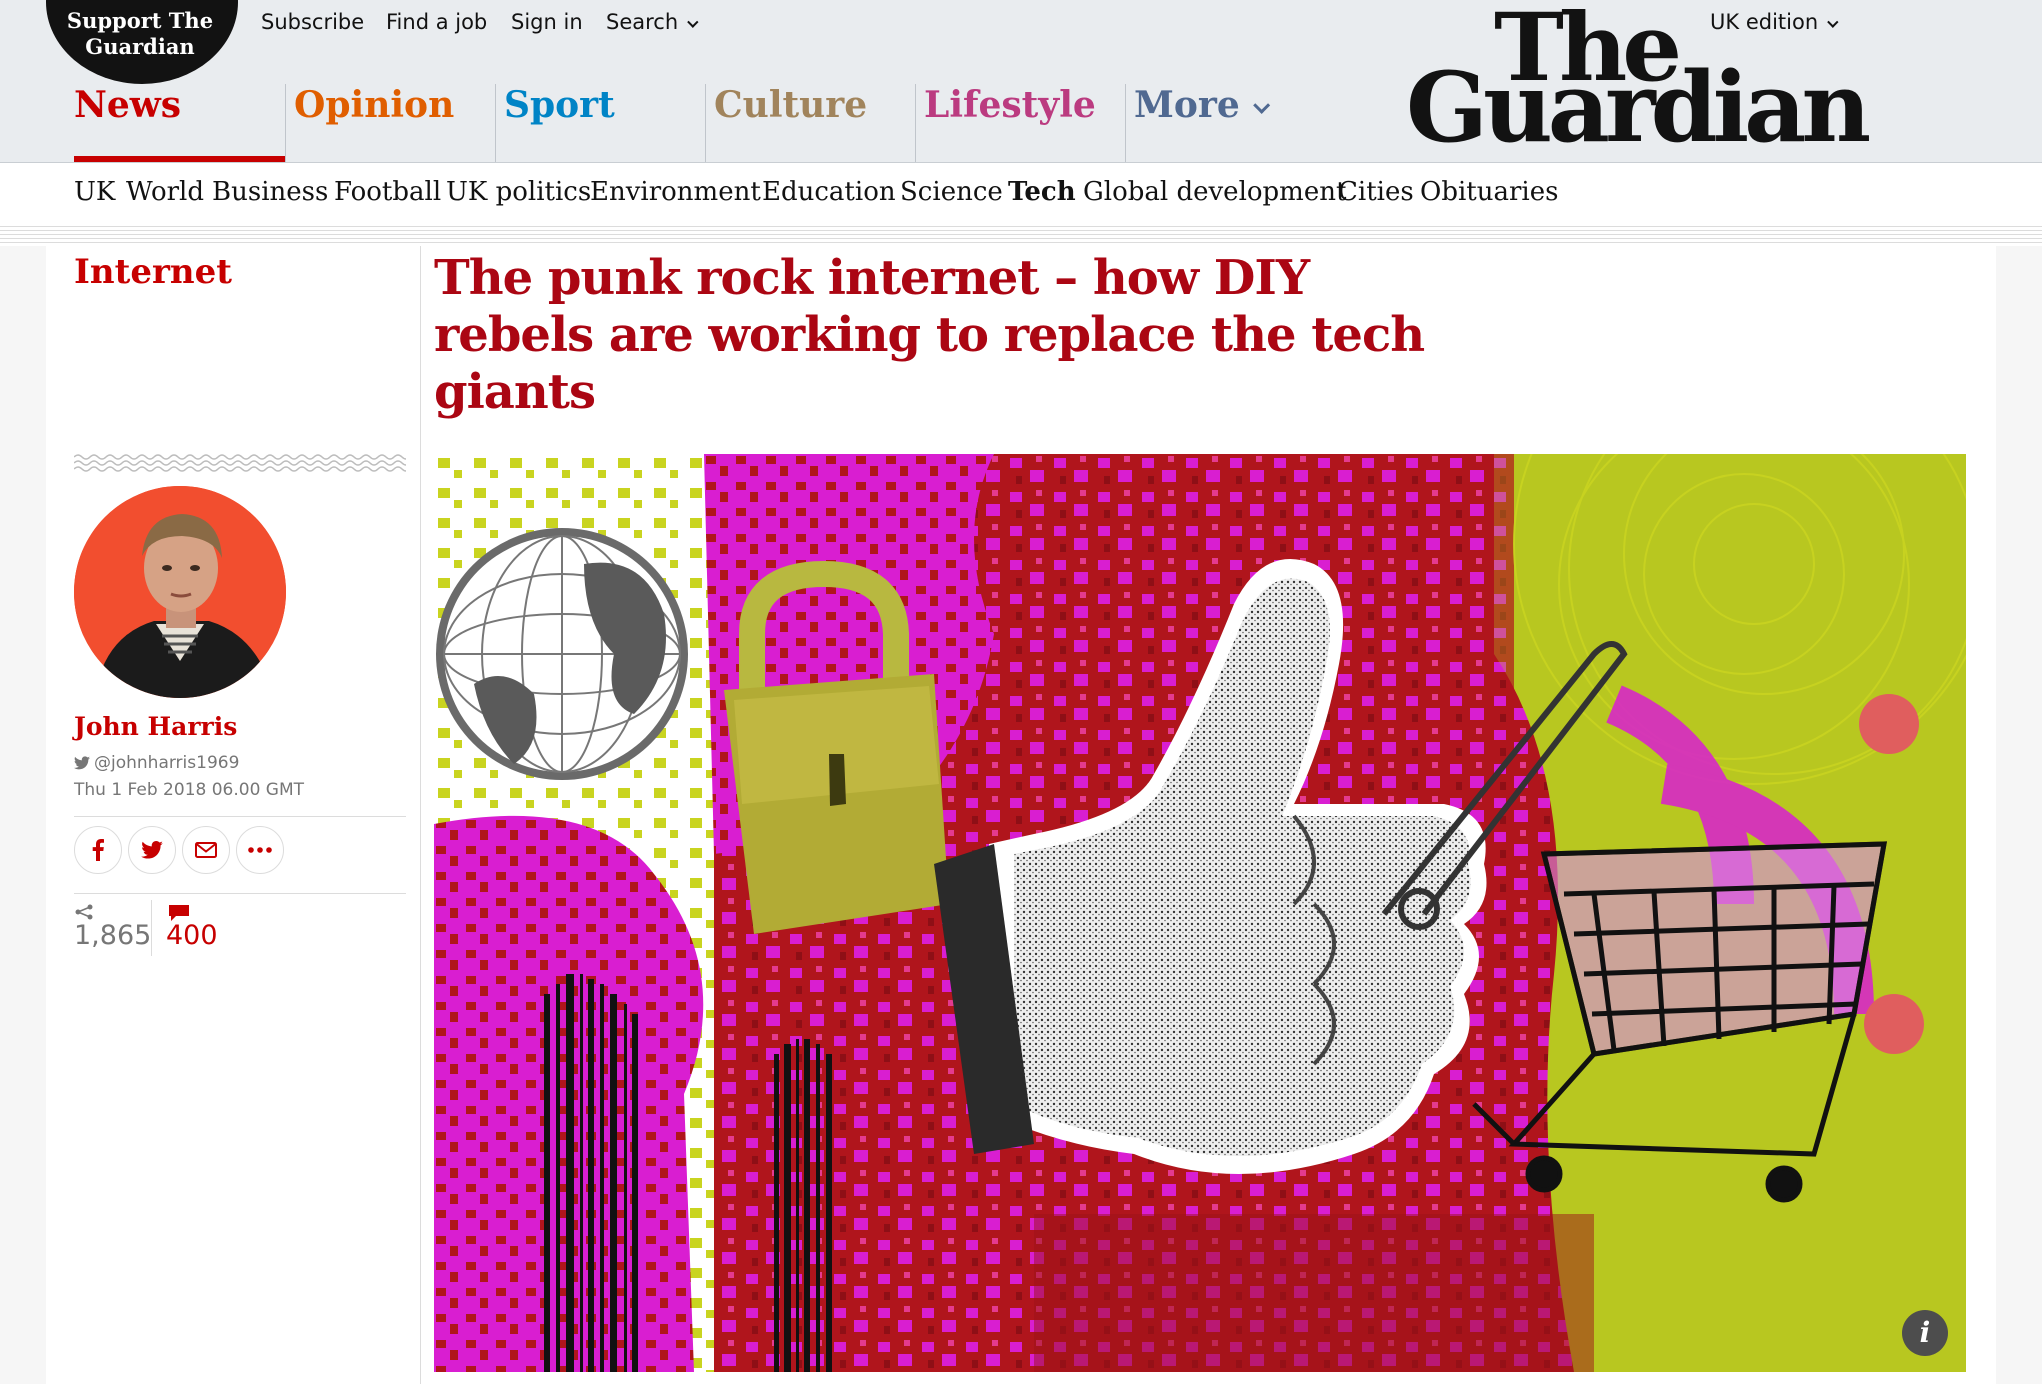 The height and width of the screenshot is (1384, 2042). What do you see at coordinates (155, 726) in the screenshot?
I see `author-name: John Harris` at bounding box center [155, 726].